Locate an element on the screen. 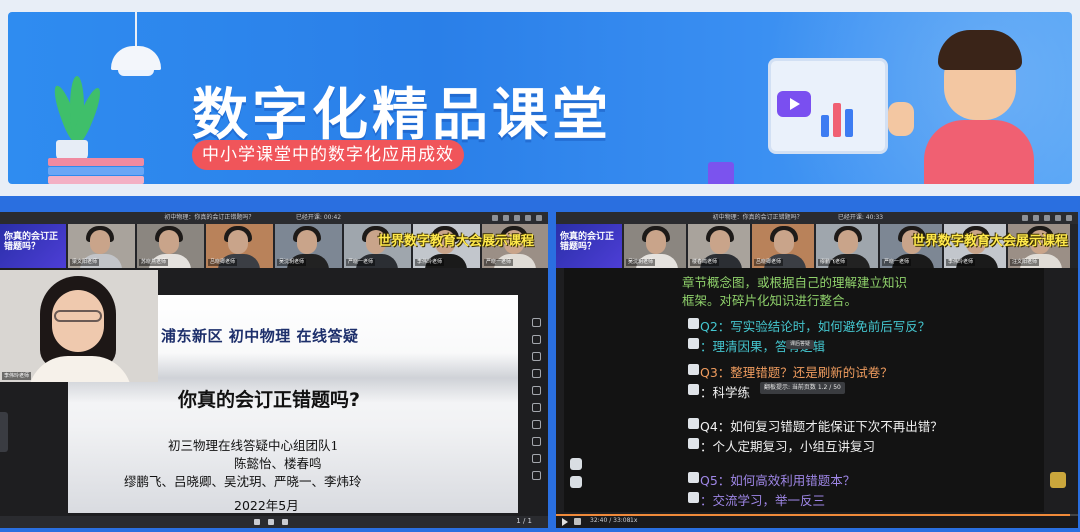 The width and height of the screenshot is (1080, 532). cartoon-boy-body is located at coordinates (979, 152).